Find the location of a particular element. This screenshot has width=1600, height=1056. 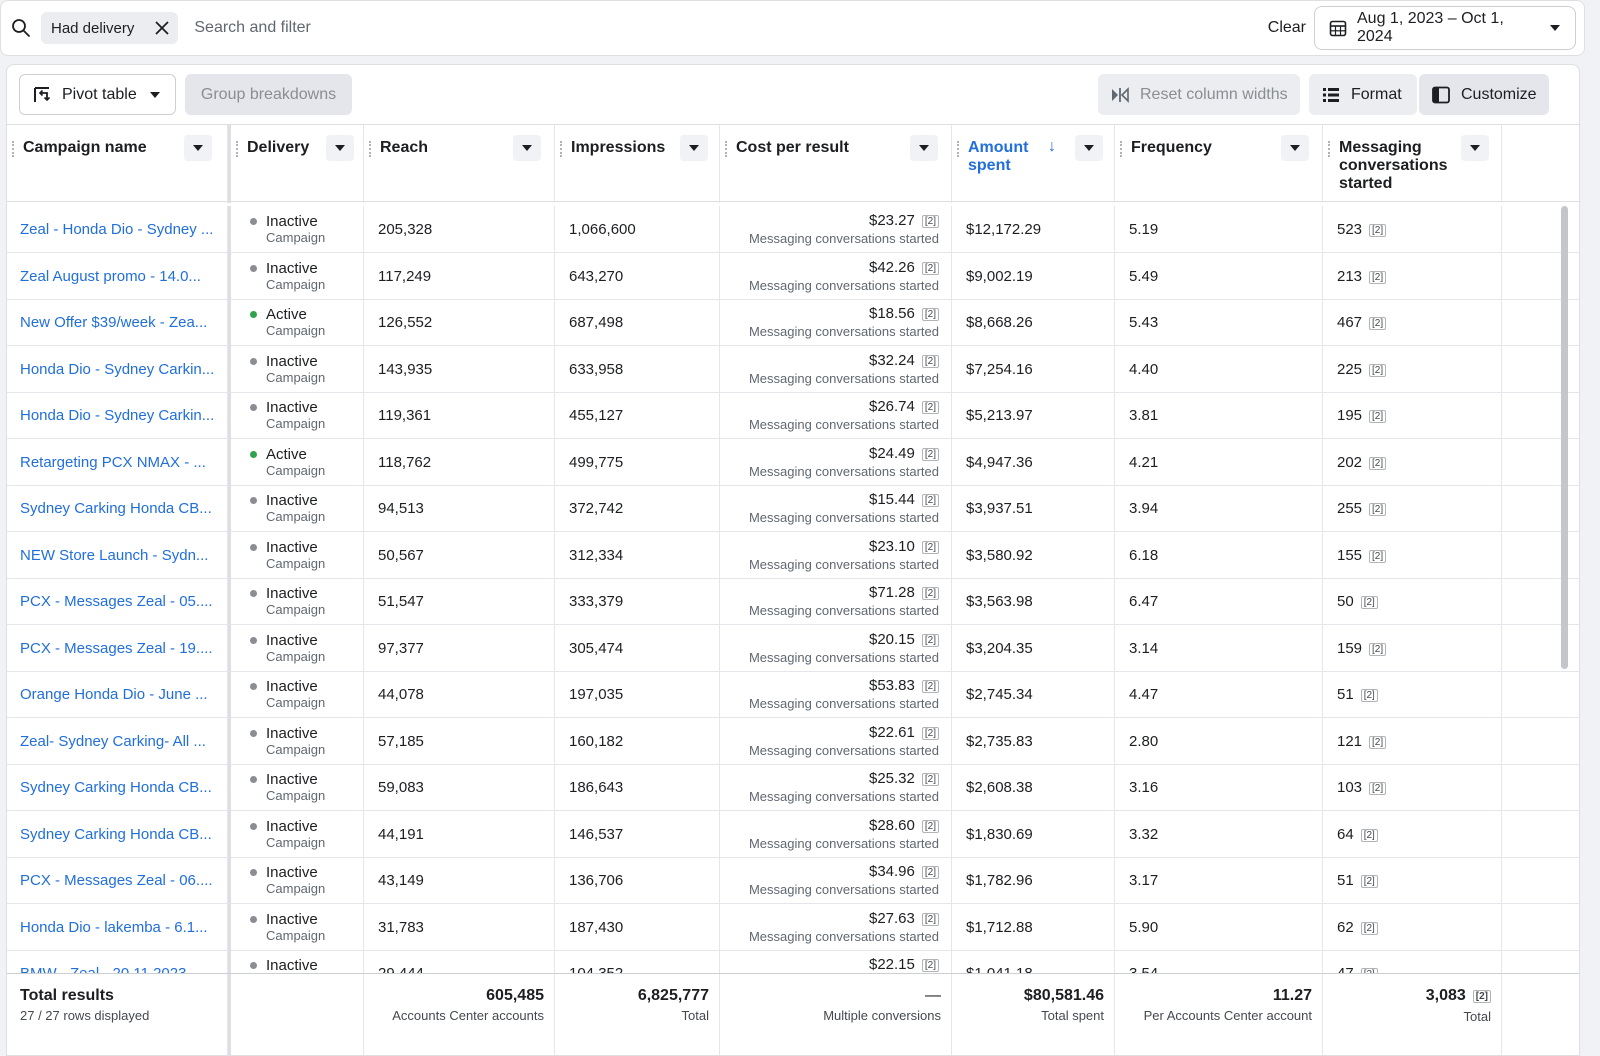

filter-chip: Had delivery is located at coordinates (110, 28).